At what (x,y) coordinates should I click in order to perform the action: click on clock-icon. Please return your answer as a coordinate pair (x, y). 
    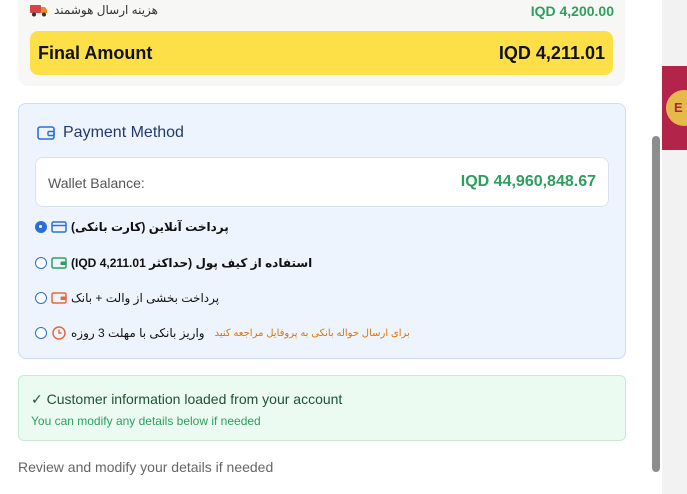
    Looking at the image, I should click on (59, 333).